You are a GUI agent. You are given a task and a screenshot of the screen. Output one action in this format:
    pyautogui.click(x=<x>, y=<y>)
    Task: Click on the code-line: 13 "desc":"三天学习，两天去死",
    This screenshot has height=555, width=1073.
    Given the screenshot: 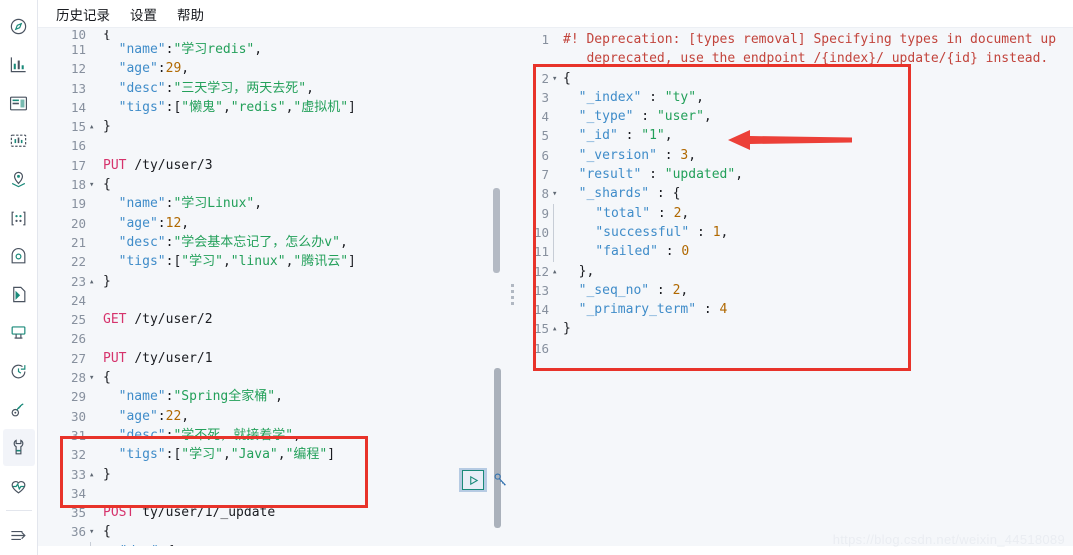 What is the action you would take?
    pyautogui.click(x=272, y=88)
    